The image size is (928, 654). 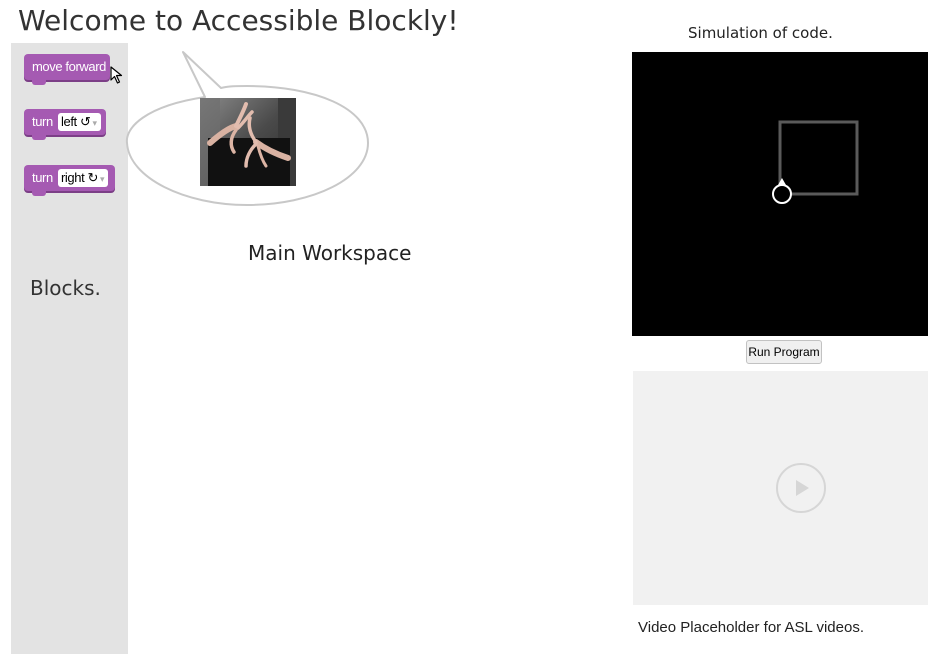 I want to click on turn-left-dropdown-value: left ↺, so click(x=76, y=121).